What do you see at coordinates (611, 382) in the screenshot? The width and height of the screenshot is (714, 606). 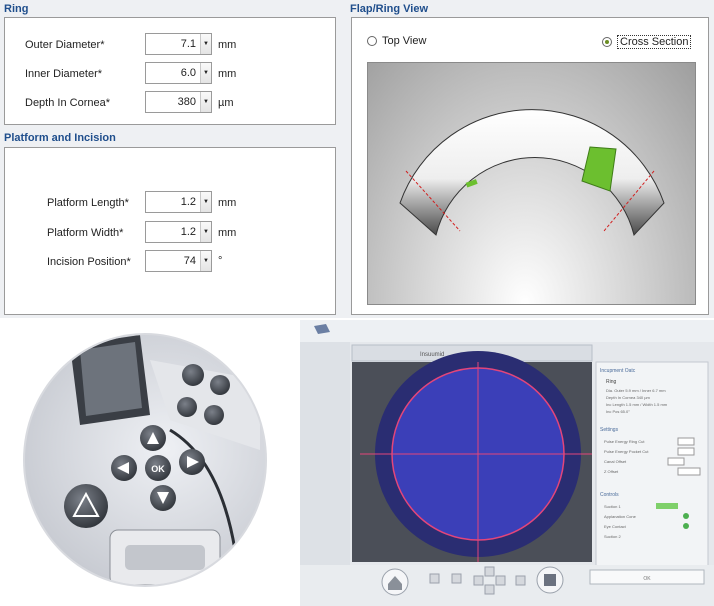 I see `screen-ring-label: Ring` at bounding box center [611, 382].